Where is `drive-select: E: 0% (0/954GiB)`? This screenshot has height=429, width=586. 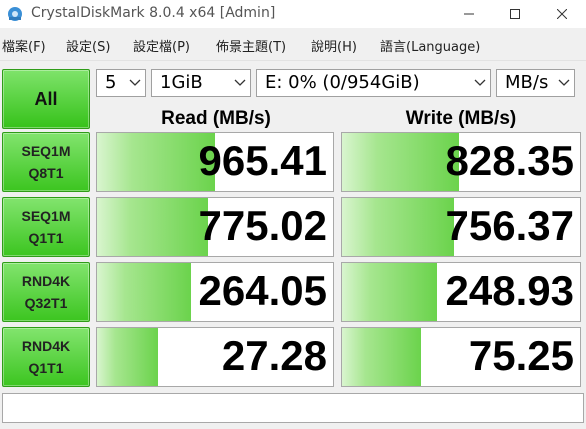
drive-select: E: 0% (0/954GiB) is located at coordinates (373, 83).